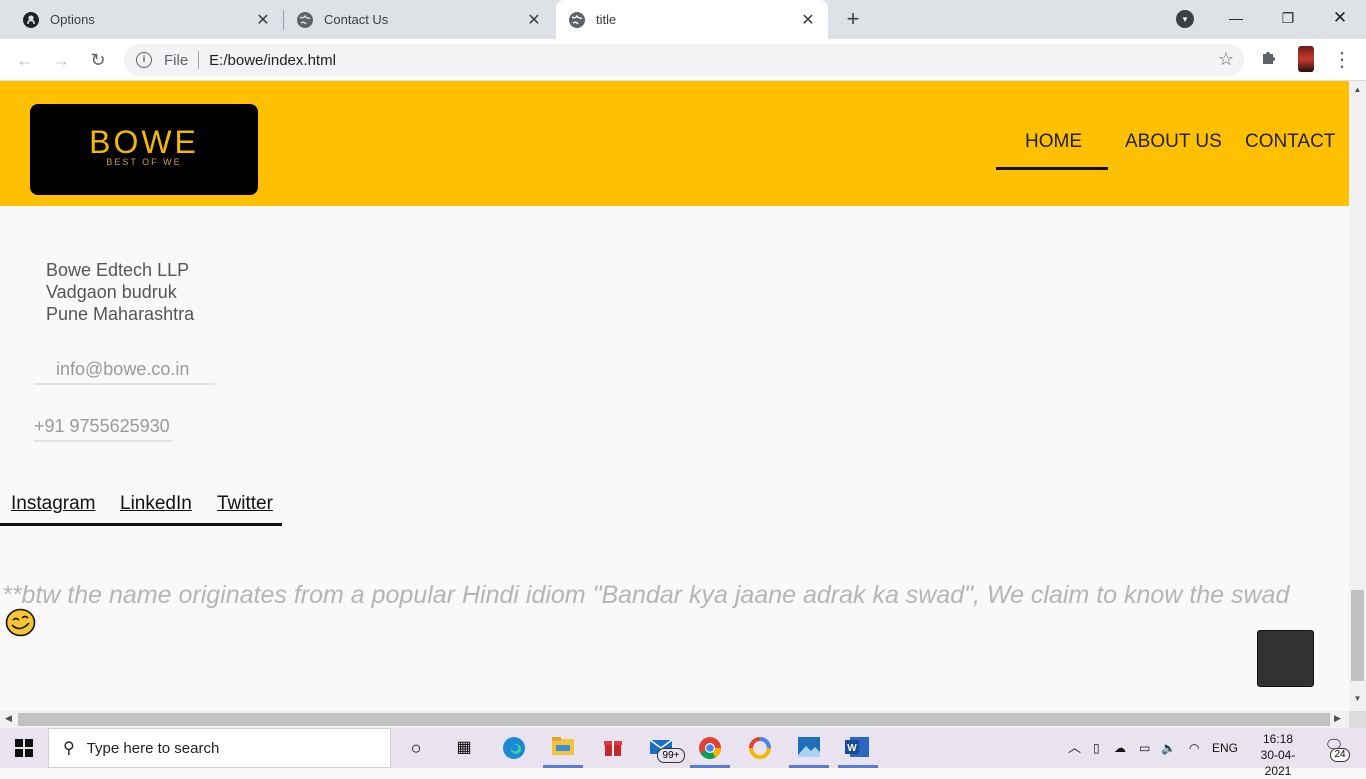 The height and width of the screenshot is (779, 1366). I want to click on url-text: E:/bowe/index.html, so click(272, 60).